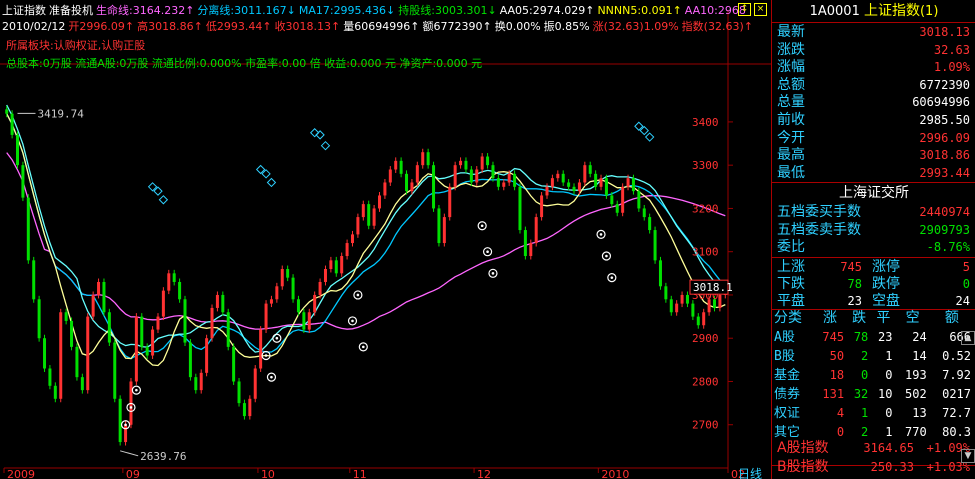  I want to click on indicator-value-3: 分离线:3011.167↓, so click(246, 10).